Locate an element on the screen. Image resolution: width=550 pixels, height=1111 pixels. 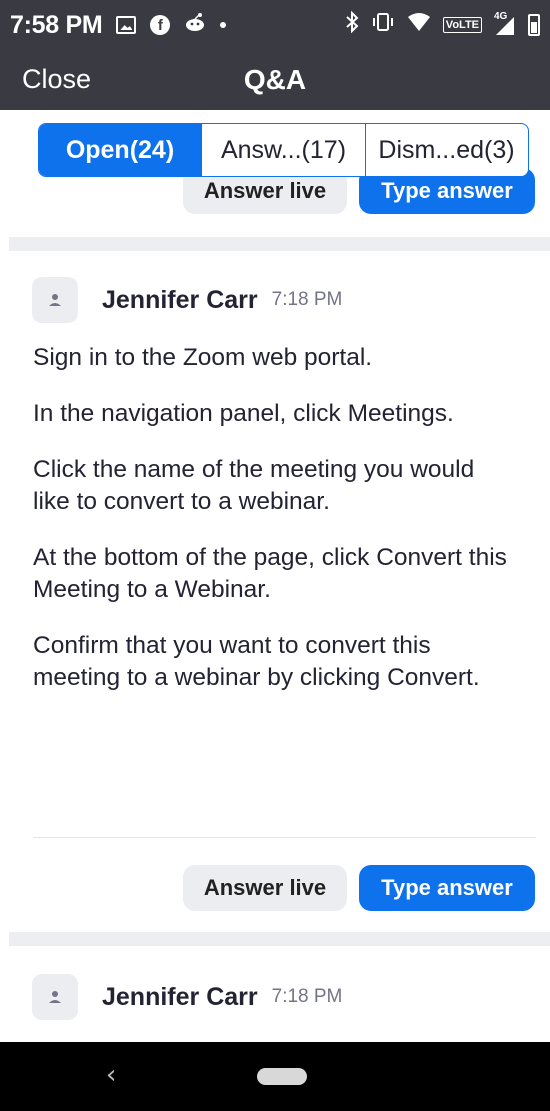
vibrate-icon is located at coordinates (383, 25).